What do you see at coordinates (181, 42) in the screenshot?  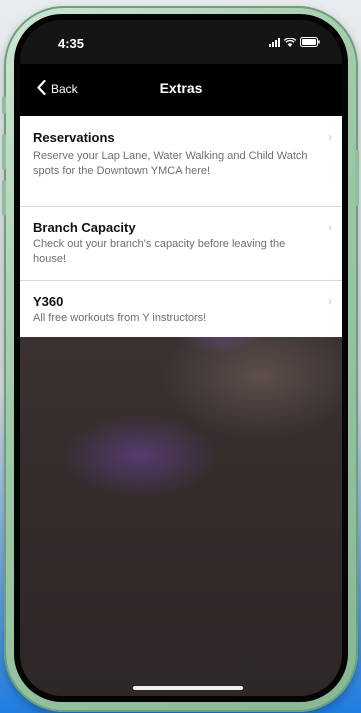 I see `status-bar: 4:35` at bounding box center [181, 42].